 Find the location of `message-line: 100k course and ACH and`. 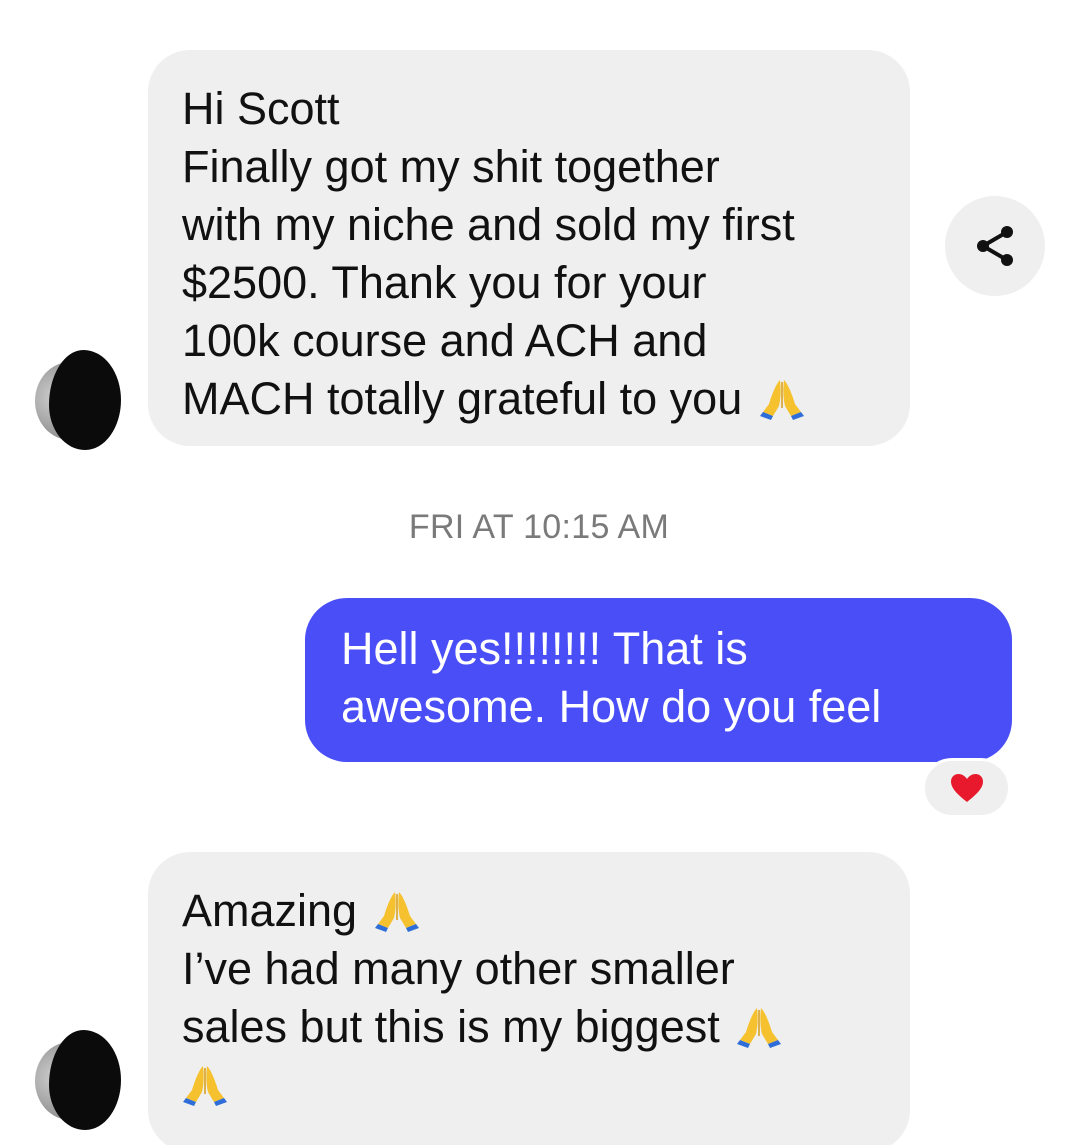

message-line: 100k course and ACH and is located at coordinates (445, 340).